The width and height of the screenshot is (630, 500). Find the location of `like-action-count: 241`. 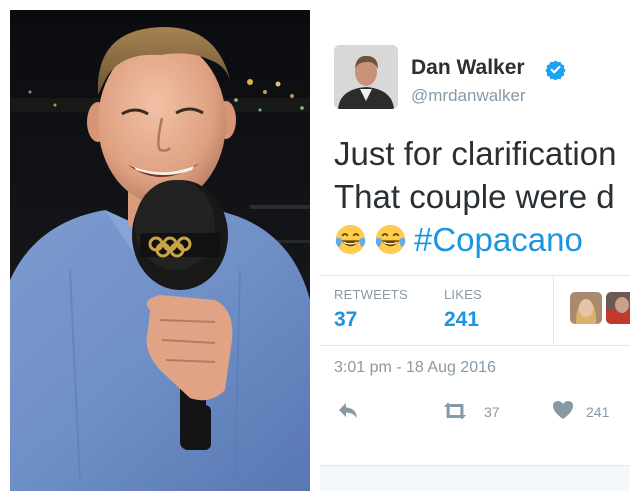

like-action-count: 241 is located at coordinates (598, 412).